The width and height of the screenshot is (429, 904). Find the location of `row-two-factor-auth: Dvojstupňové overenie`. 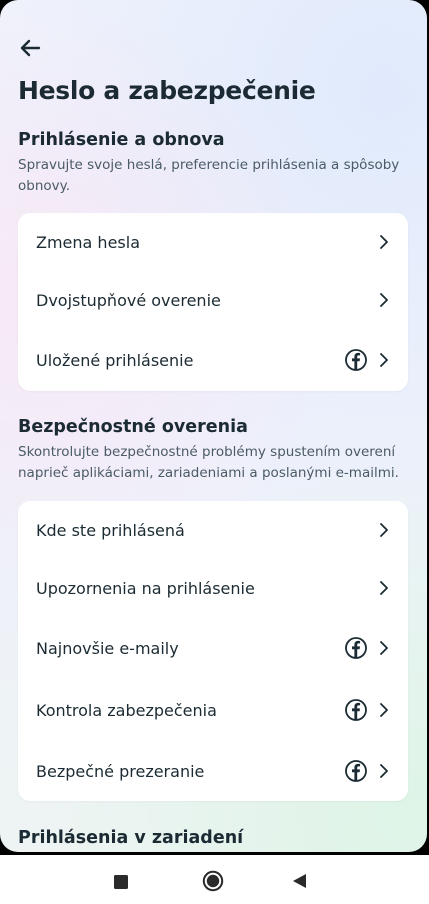

row-two-factor-auth: Dvojstupňové overenie is located at coordinates (213, 300).